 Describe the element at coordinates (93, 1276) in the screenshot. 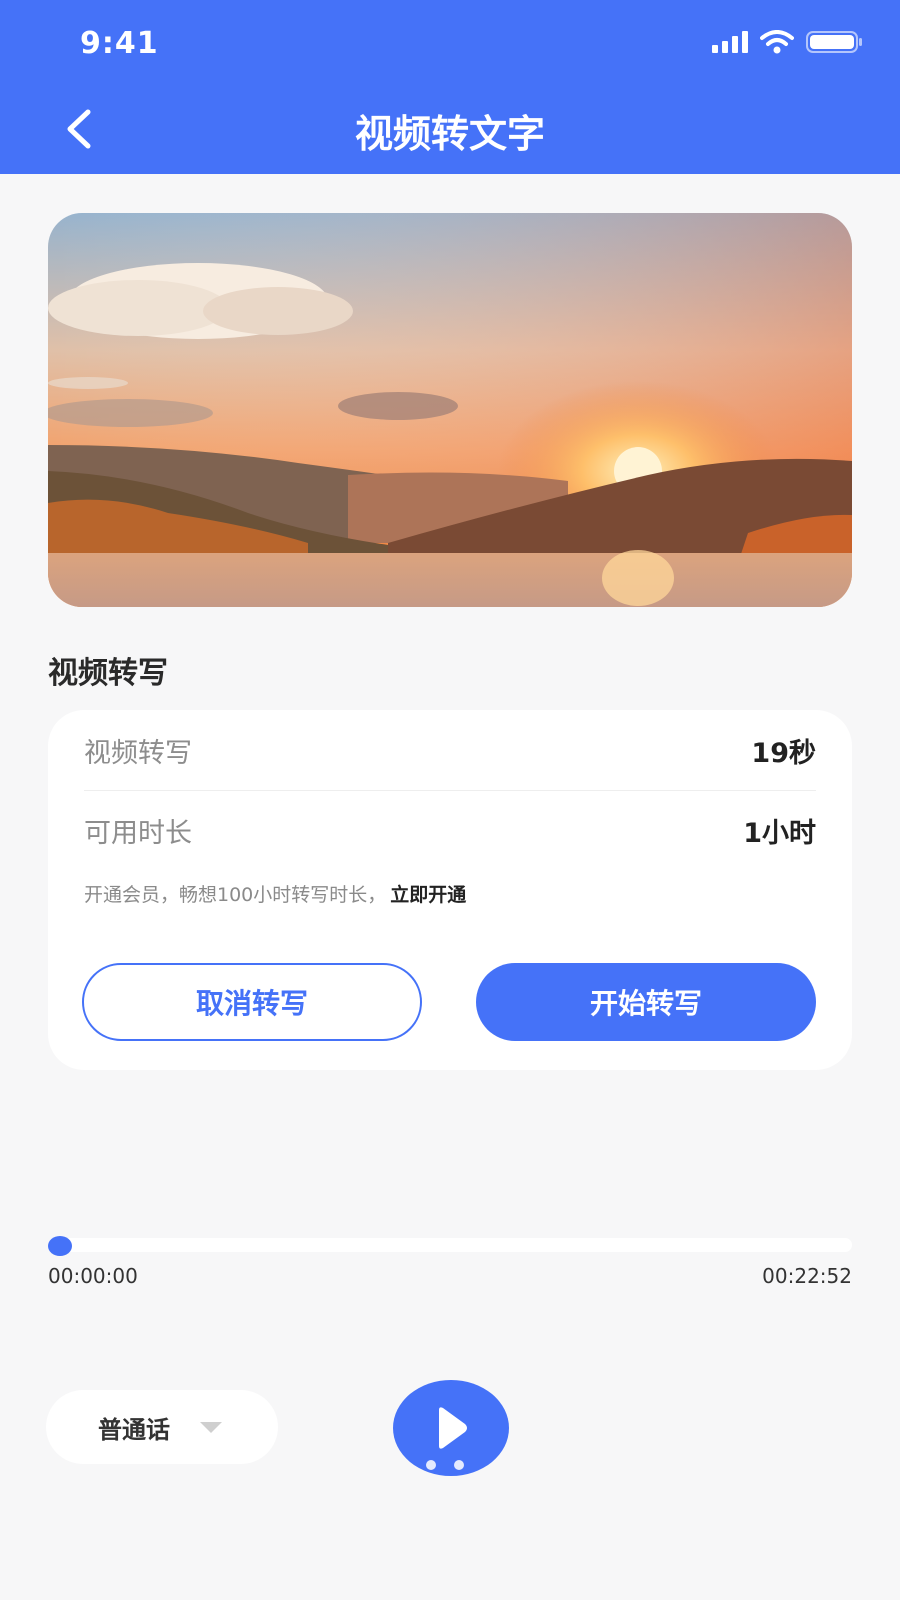

I see `current-time: 00:00:00` at that location.